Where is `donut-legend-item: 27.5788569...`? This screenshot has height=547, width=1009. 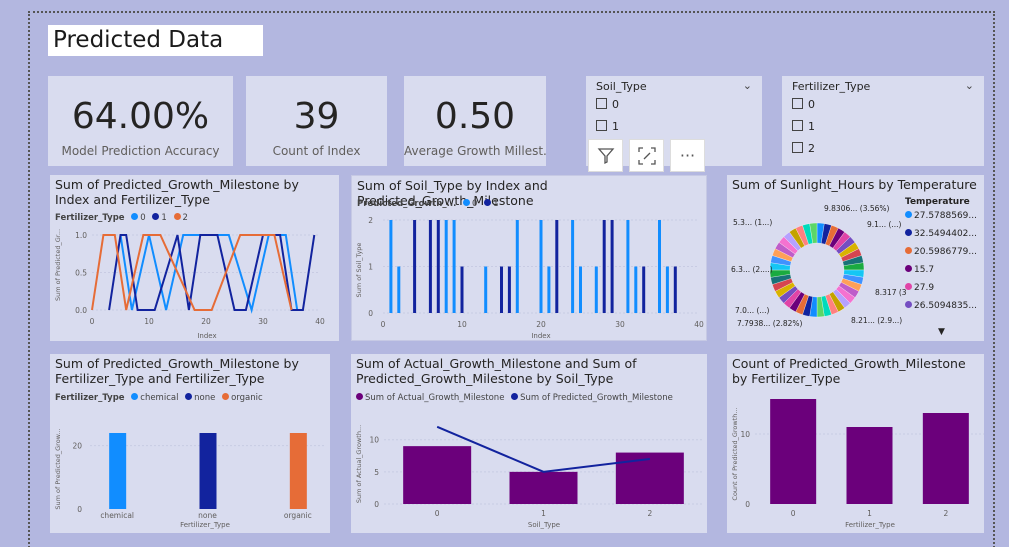 donut-legend-item: 27.5788569... is located at coordinates (941, 216).